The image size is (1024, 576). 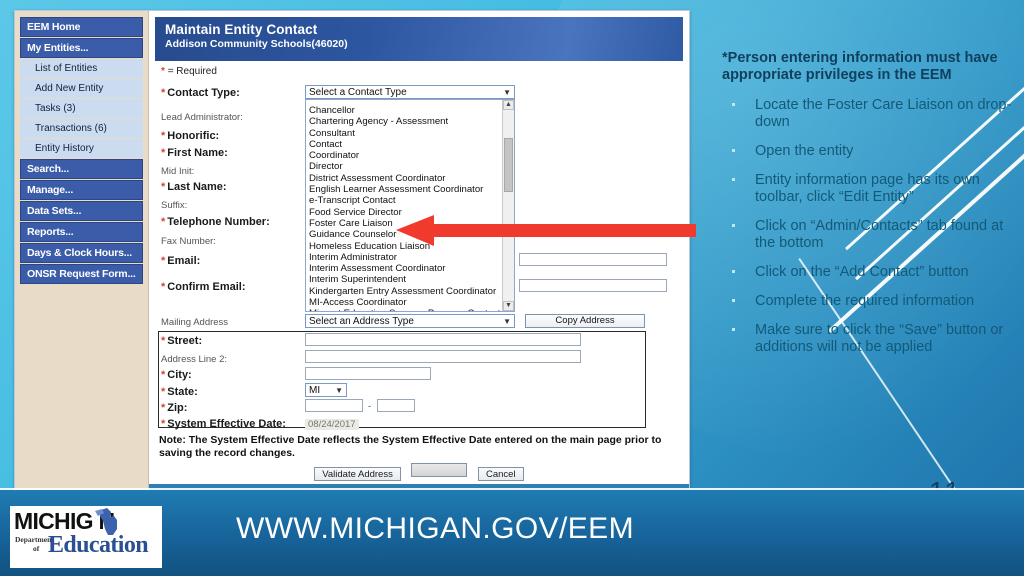 I want to click on list-item: e-Transcript Contact, so click(x=410, y=200).